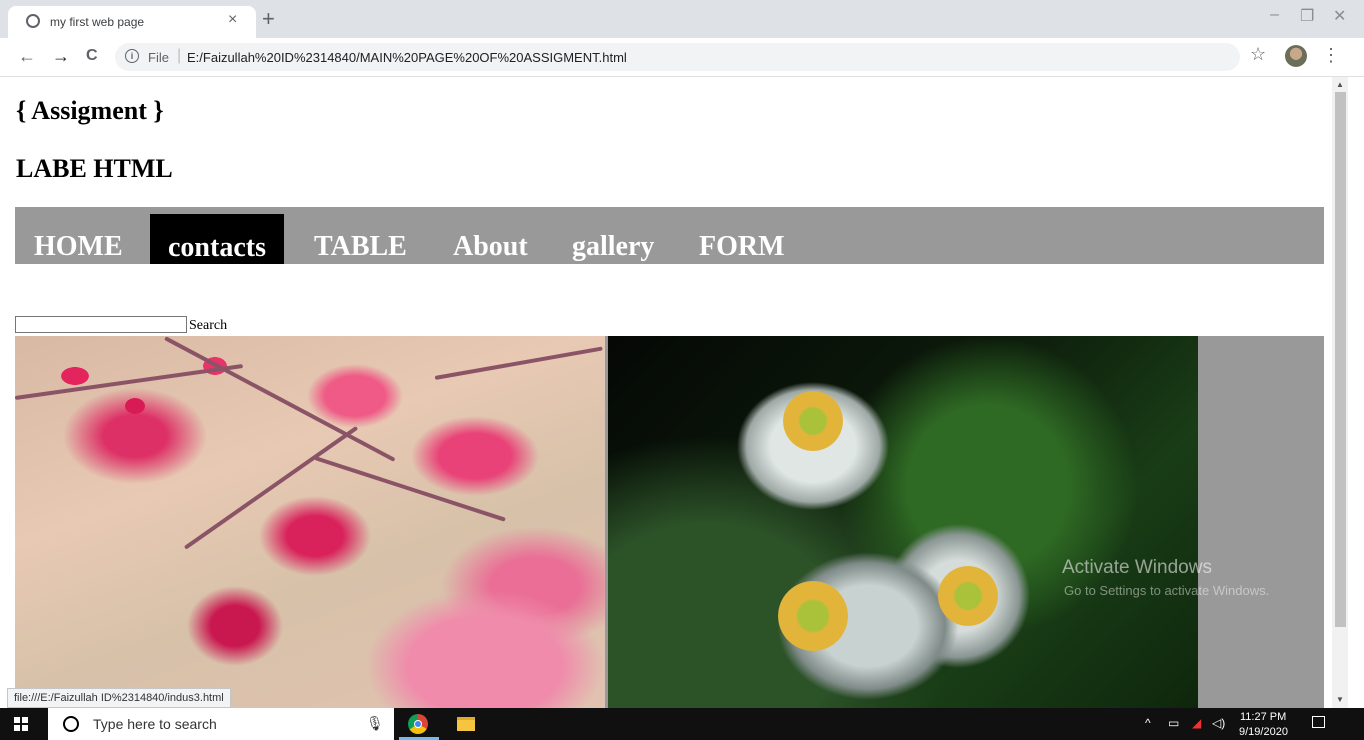 This screenshot has height=740, width=1364. I want to click on clock-time: 11:27 PM, so click(1263, 717).